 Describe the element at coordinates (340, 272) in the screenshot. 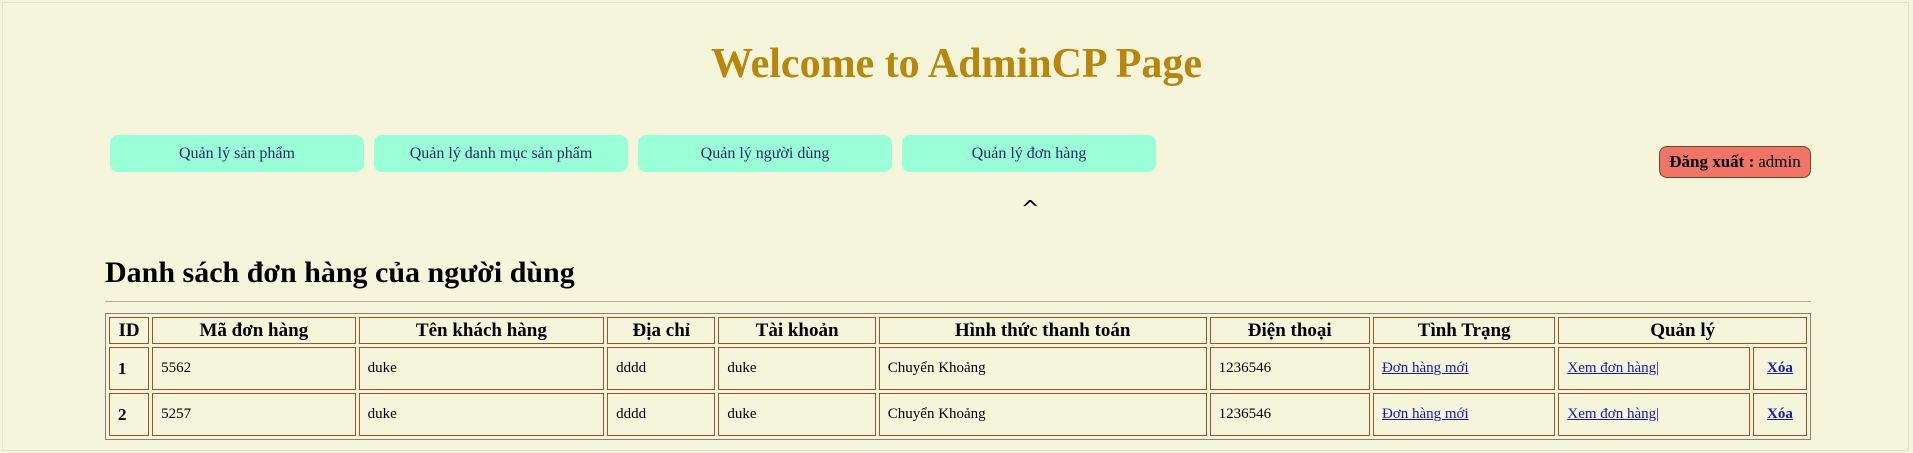

I see `section-title: Danh sách đơn hàng của người dùng` at that location.